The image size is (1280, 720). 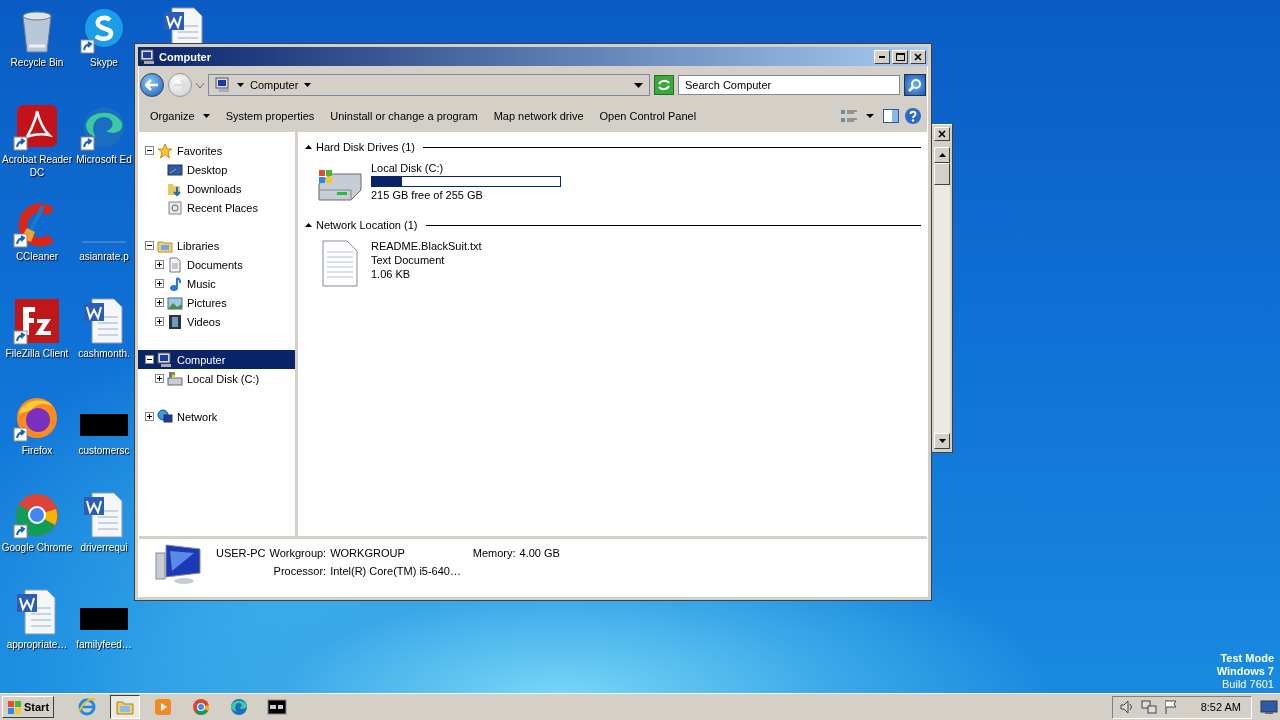 I want to click on search-field: Search Computer, so click(x=789, y=85).